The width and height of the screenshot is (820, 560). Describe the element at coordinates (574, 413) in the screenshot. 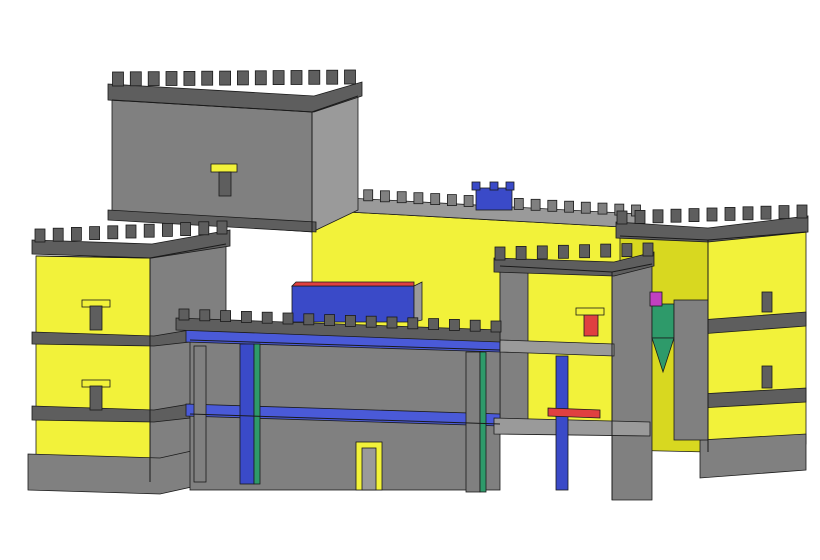

I see `interior-floor-patch` at that location.